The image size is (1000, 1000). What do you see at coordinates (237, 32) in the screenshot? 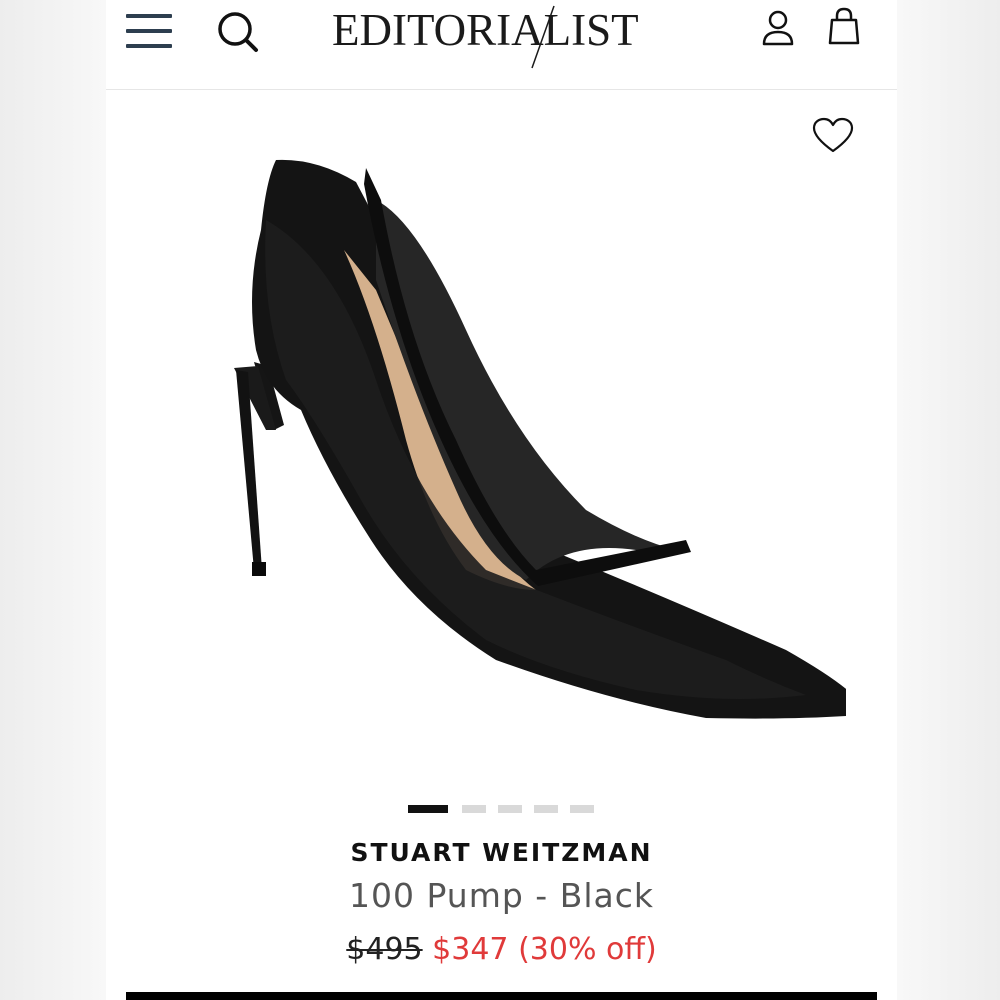
I see `search-icon` at bounding box center [237, 32].